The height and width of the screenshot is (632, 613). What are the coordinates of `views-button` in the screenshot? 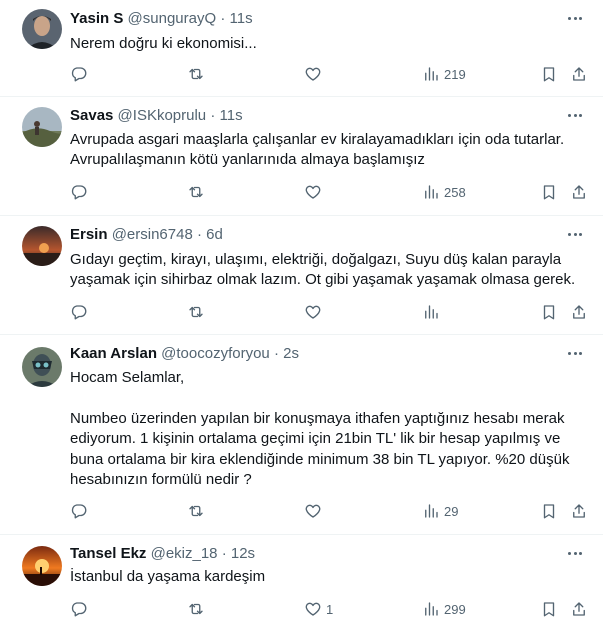 It's located at (433, 312).